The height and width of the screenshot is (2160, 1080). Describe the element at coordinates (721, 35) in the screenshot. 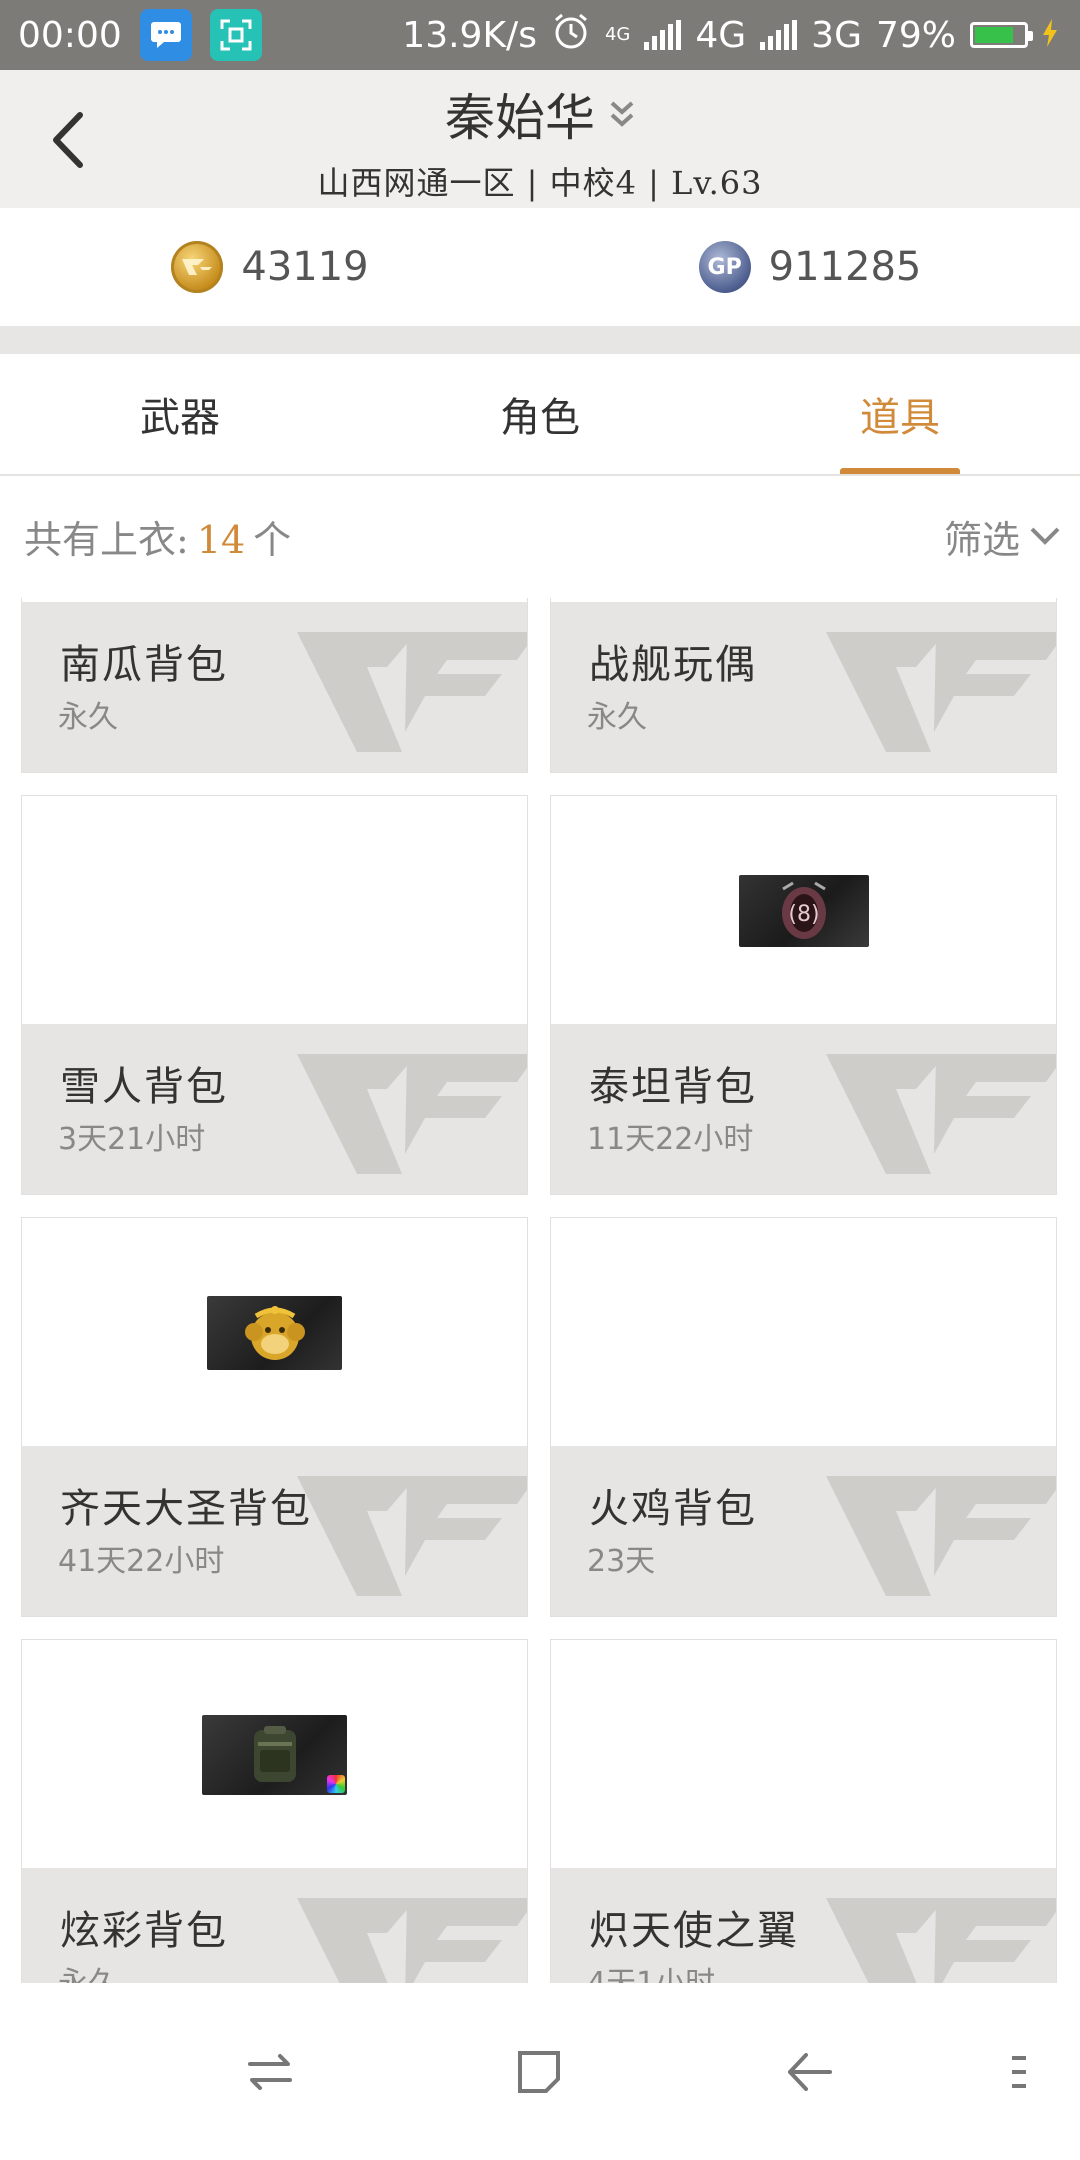

I see `network-type-1: 4G` at that location.